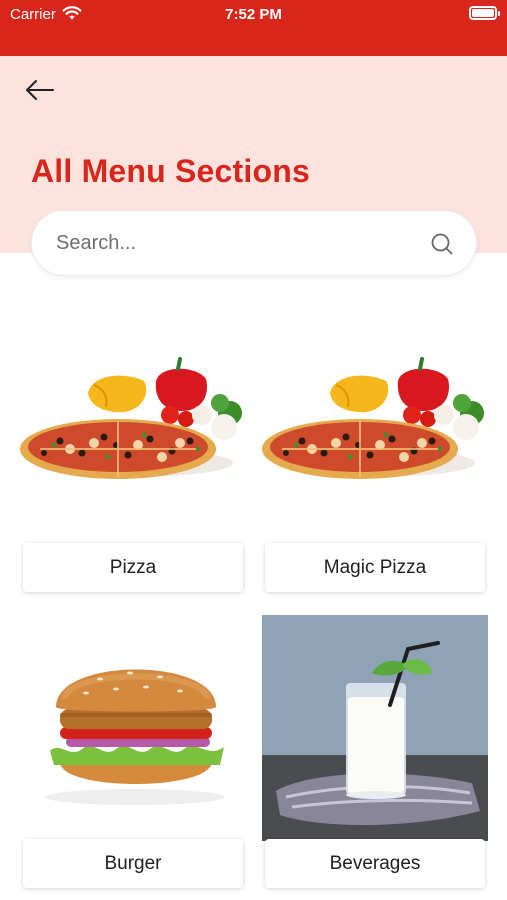 The image size is (507, 900). What do you see at coordinates (40, 90) in the screenshot?
I see `arrow-left-icon` at bounding box center [40, 90].